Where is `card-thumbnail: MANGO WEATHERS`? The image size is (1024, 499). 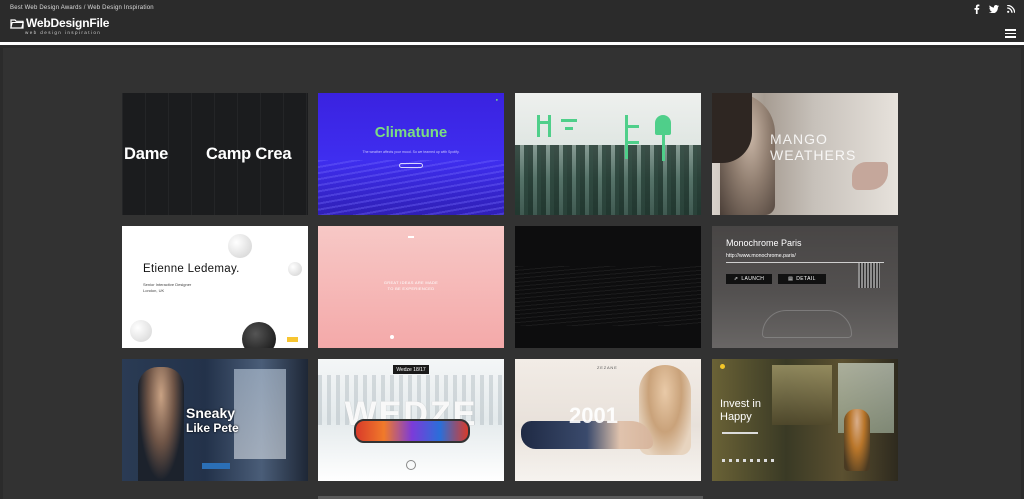
card-thumbnail: MANGO WEATHERS is located at coordinates (805, 154).